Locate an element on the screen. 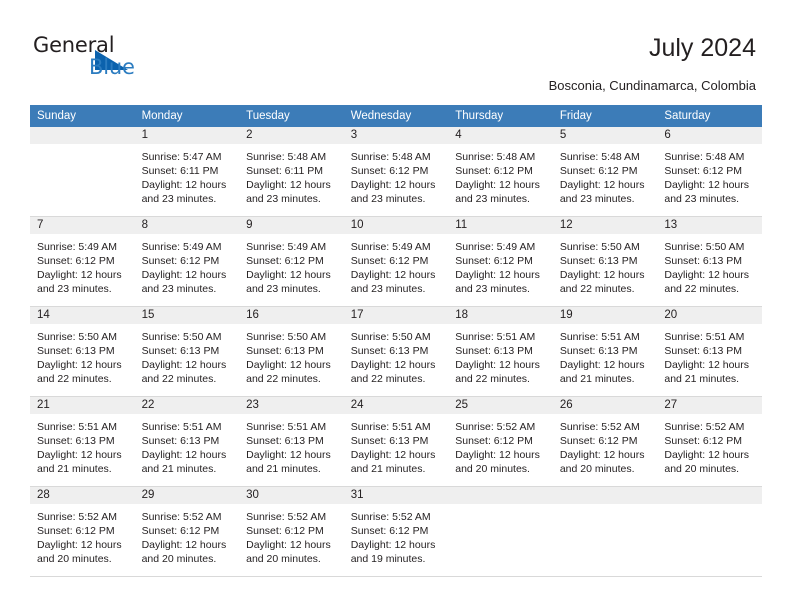  page-title: July 2024 is located at coordinates (702, 48).